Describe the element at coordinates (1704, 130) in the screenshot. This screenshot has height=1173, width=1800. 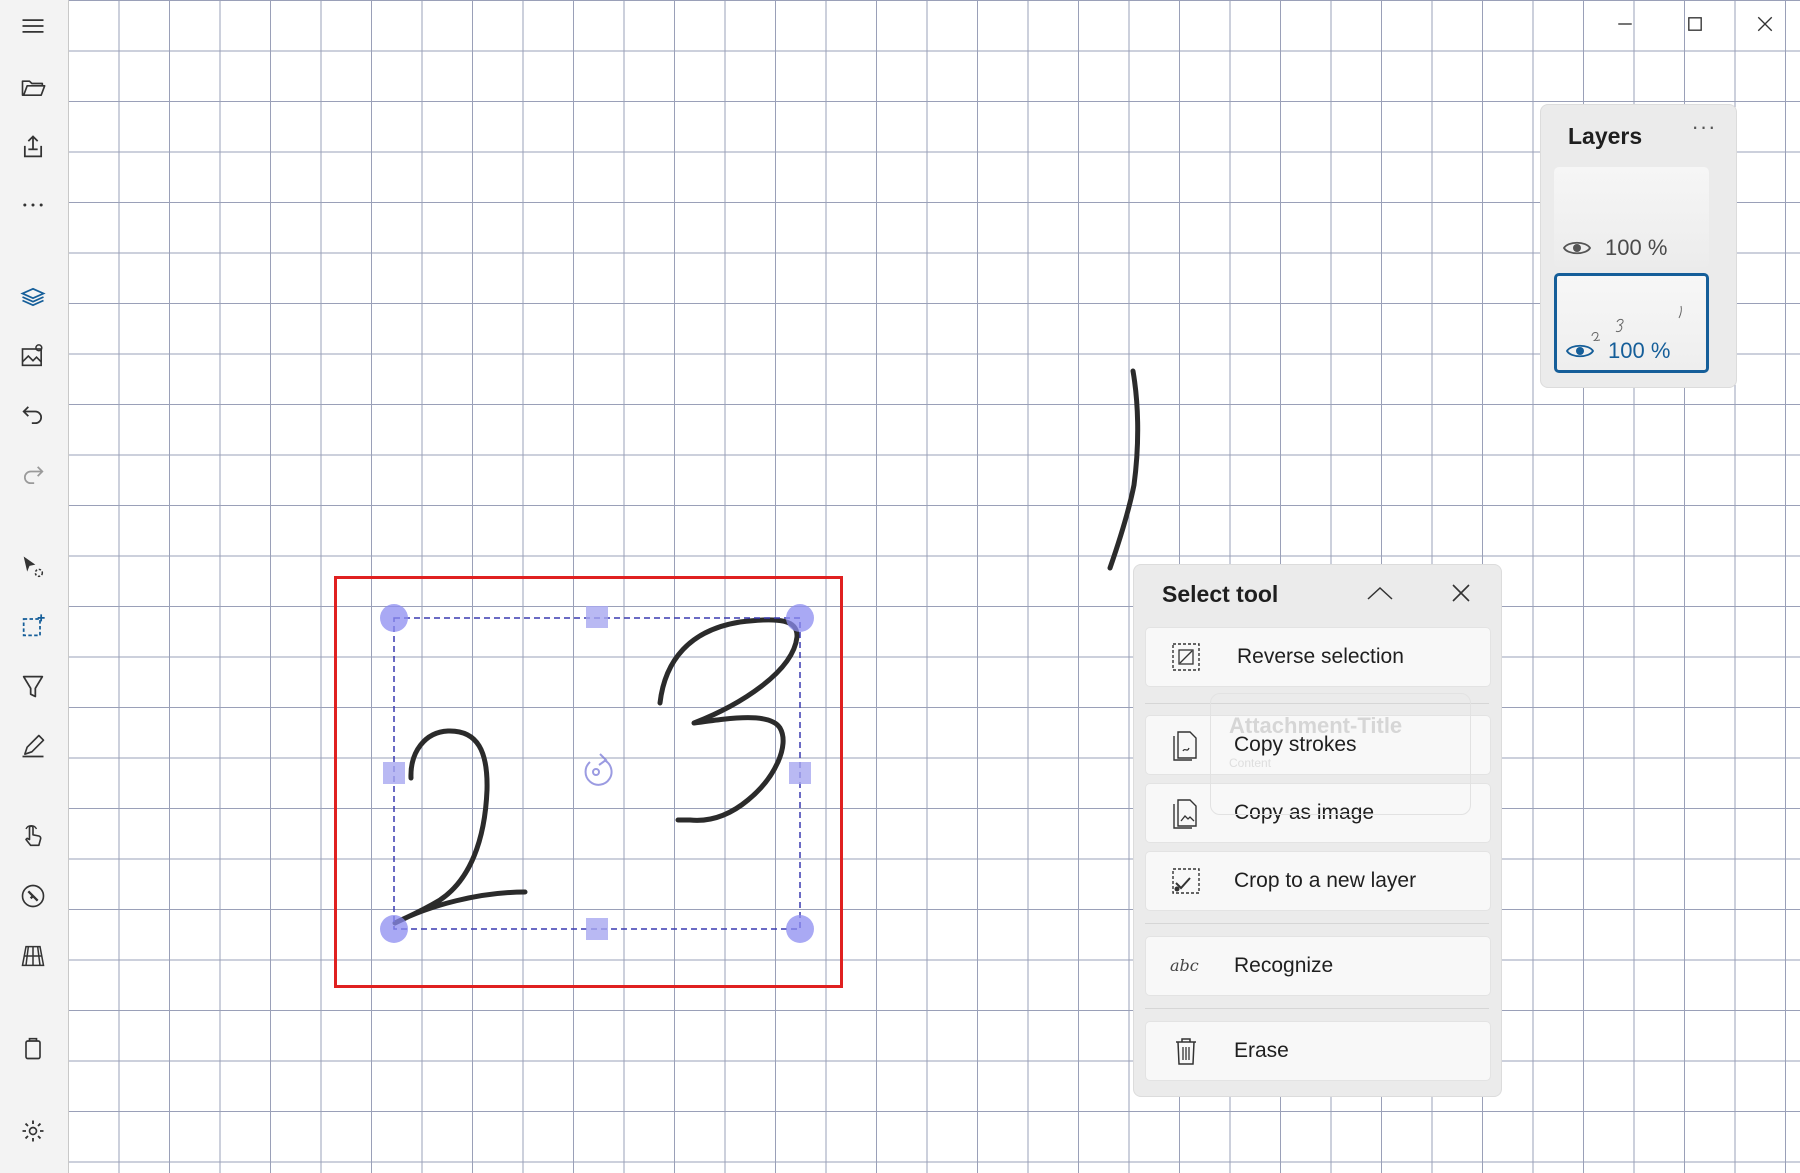
I see `layers-more-button: ···` at that location.